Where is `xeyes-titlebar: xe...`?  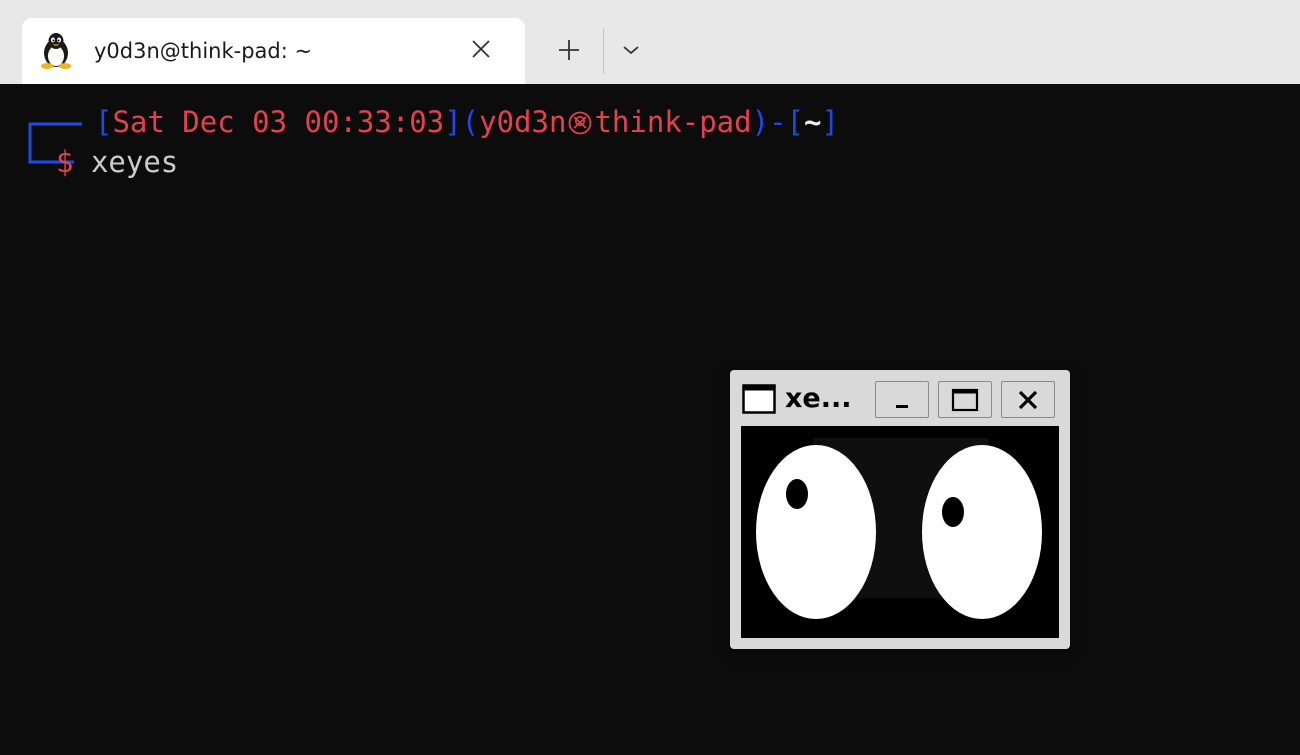 xeyes-titlebar: xe... is located at coordinates (900, 398).